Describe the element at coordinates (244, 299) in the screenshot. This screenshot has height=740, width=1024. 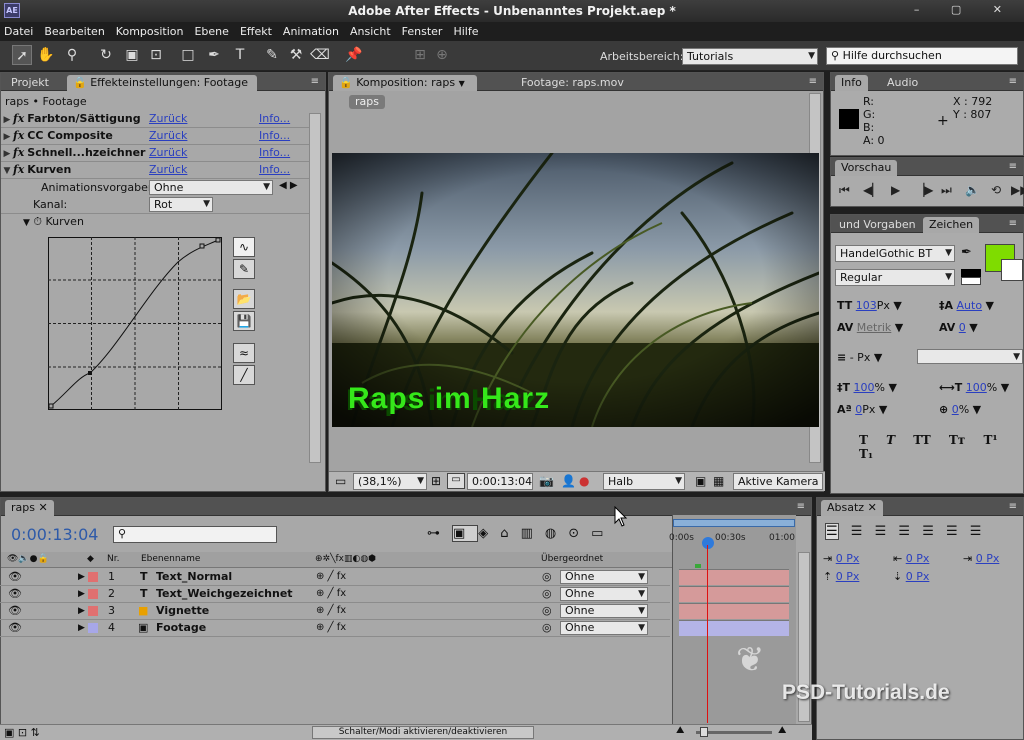
I see `open-folder-icon: 📂` at that location.